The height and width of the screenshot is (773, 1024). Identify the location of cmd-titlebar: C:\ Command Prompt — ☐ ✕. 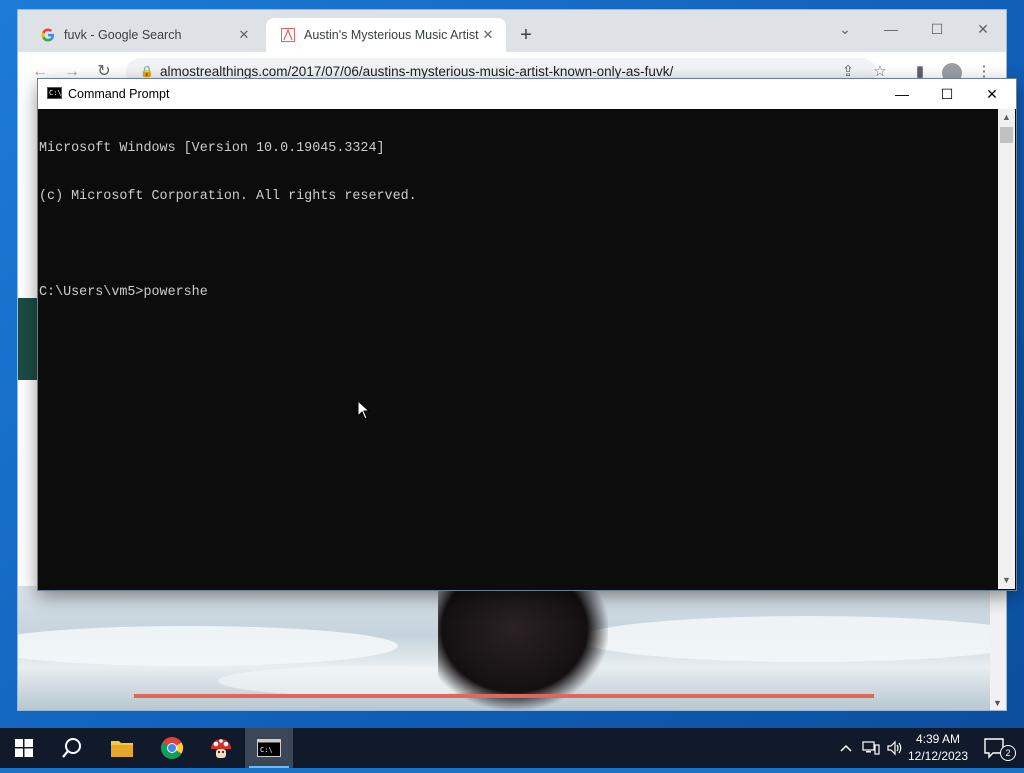
(527, 94).